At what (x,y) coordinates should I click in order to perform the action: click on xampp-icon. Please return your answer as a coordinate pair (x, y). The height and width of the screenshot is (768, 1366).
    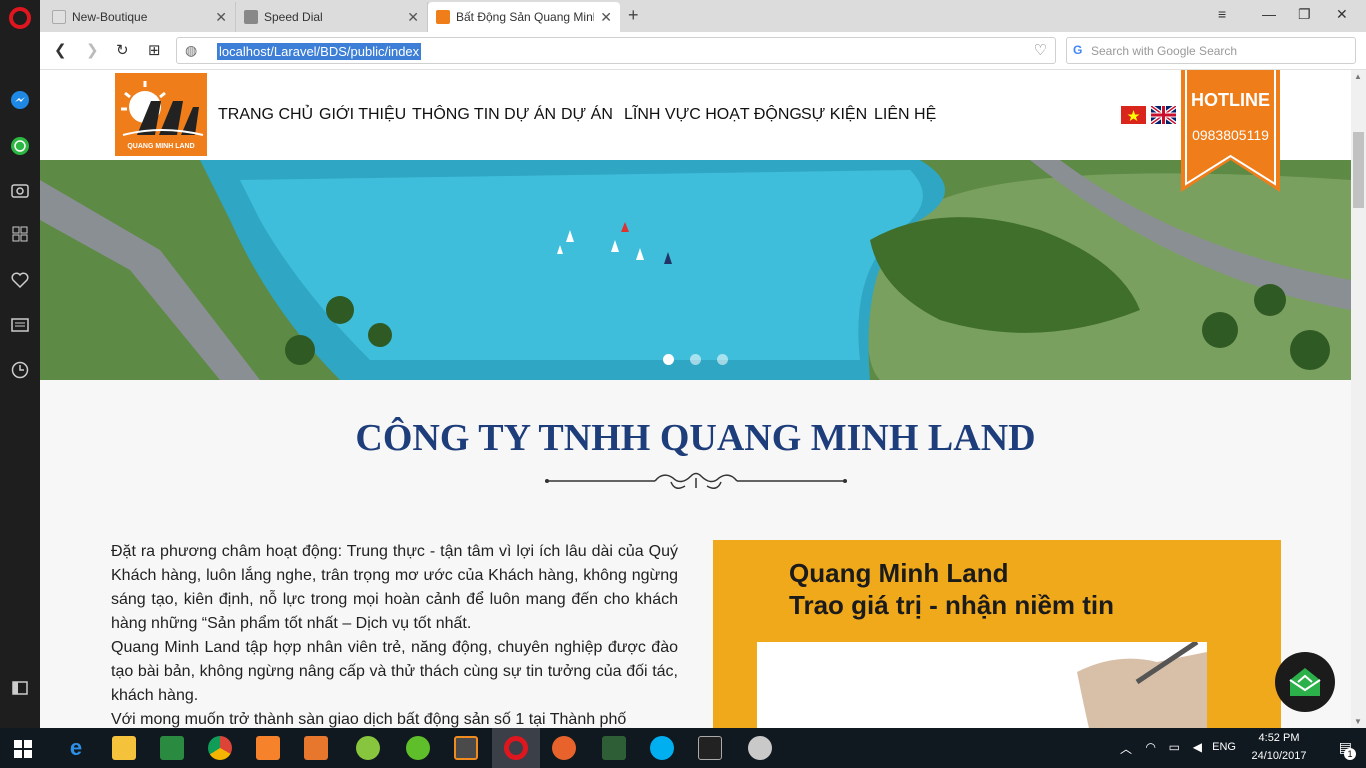
    Looking at the image, I should click on (268, 748).